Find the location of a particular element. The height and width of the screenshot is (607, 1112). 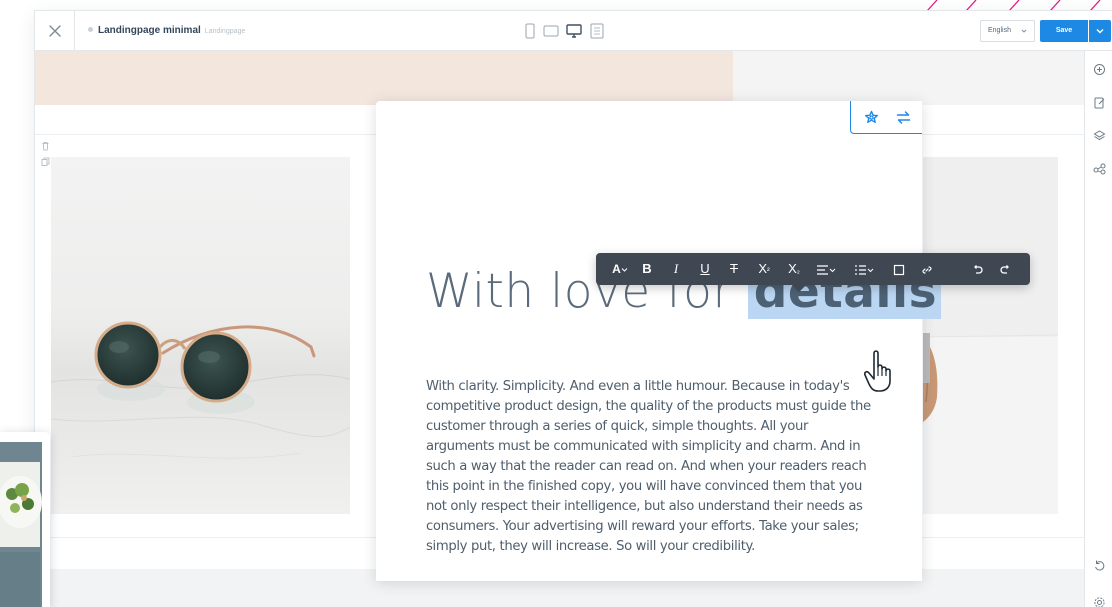

redo-icon is located at coordinates (1004, 269).